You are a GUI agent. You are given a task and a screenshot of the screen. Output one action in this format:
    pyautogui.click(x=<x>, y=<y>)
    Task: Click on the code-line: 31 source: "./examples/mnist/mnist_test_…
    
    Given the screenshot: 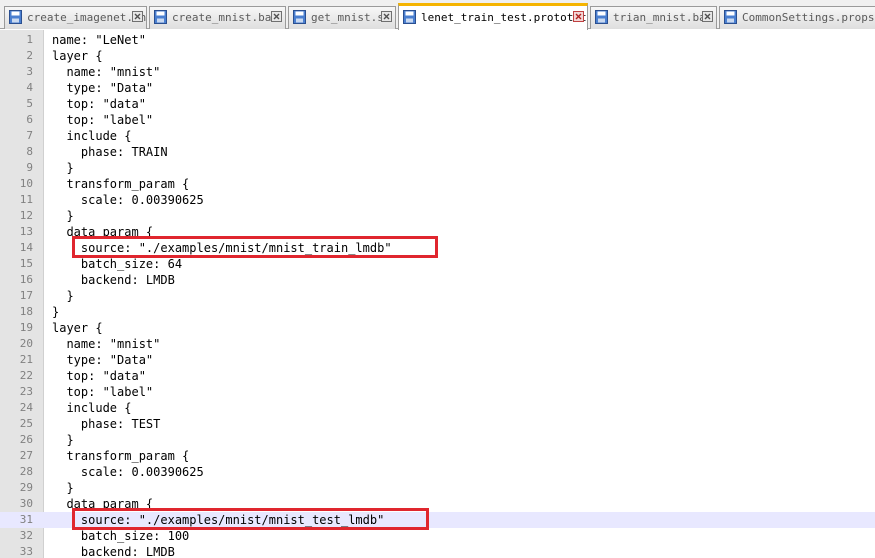 What is the action you would take?
    pyautogui.click(x=437, y=520)
    